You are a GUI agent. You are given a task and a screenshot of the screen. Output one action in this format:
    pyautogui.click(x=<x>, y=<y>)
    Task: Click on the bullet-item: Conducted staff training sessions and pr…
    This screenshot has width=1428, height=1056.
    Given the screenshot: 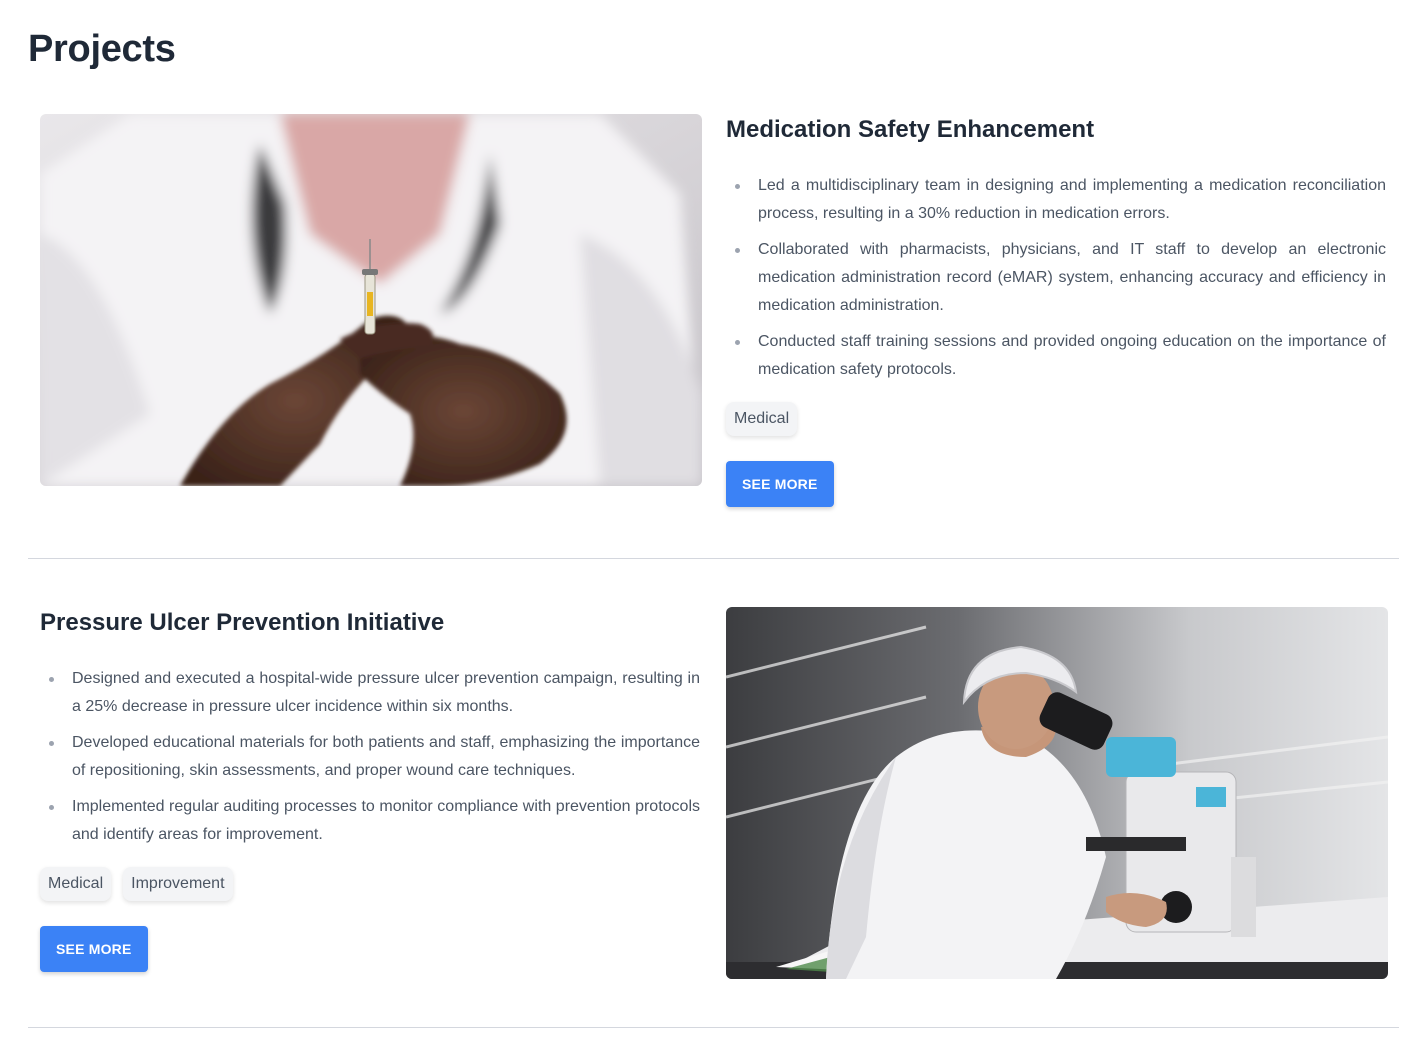 What is the action you would take?
    pyautogui.click(x=1056, y=356)
    